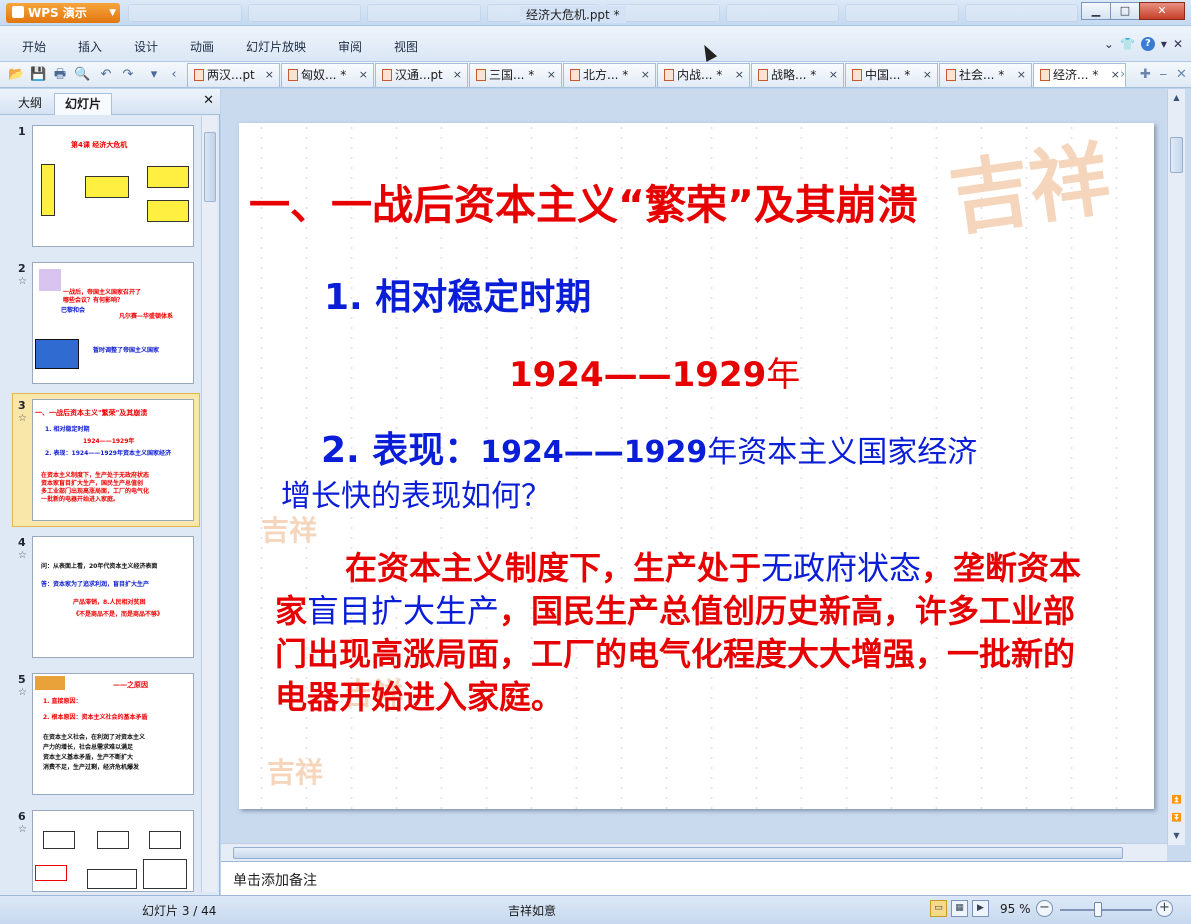  Describe the element at coordinates (654, 371) in the screenshot. I see `year-range: 1924——1929年` at that location.